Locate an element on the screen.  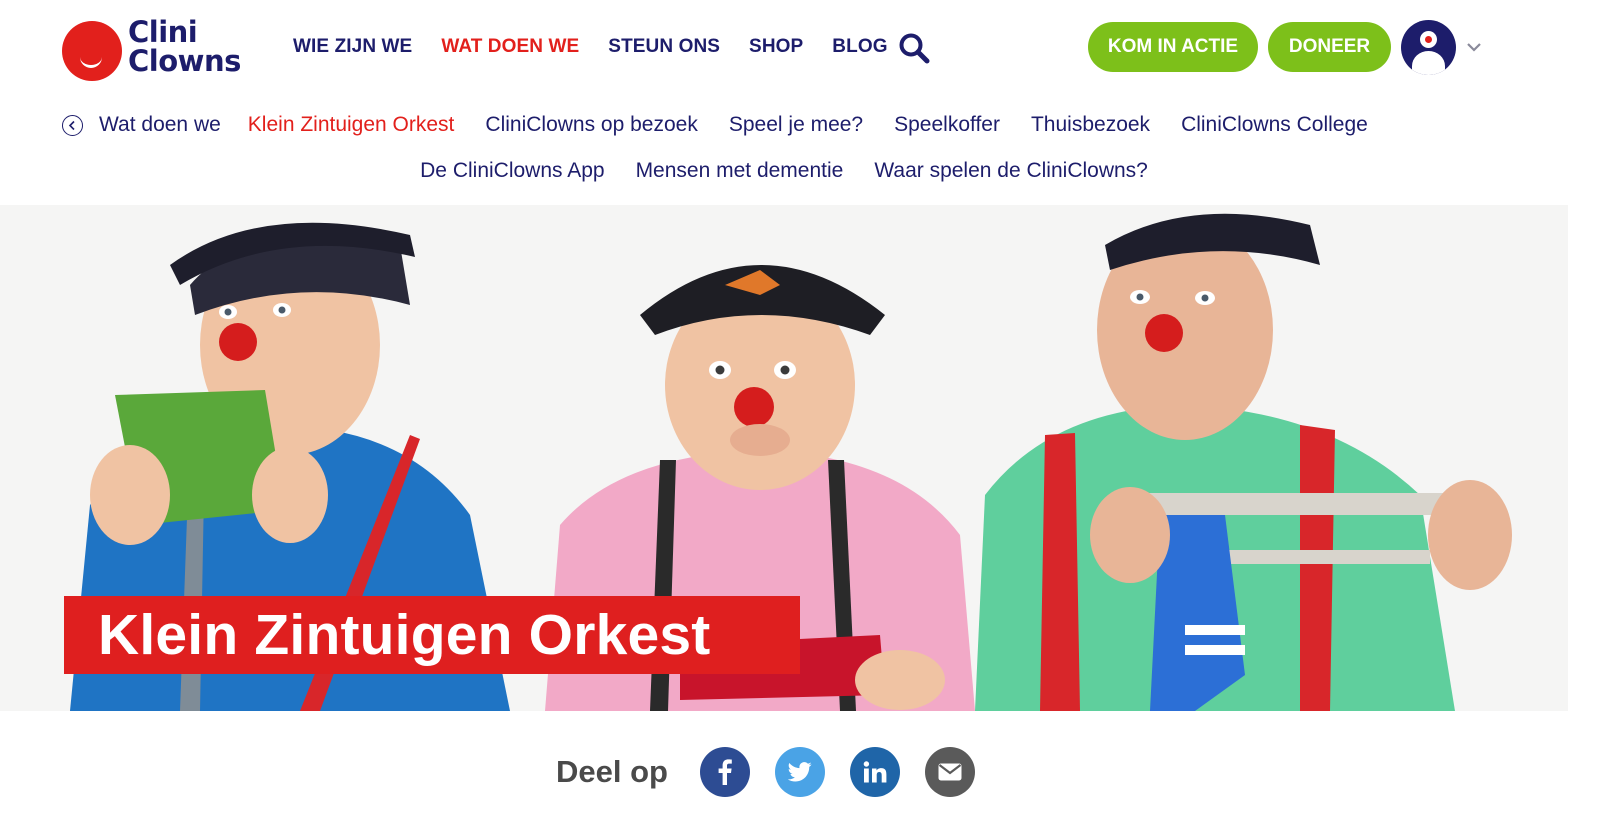
subnav-klein-zintuigen-orkest: Klein Zintuigen Orkest is located at coordinates (351, 125).